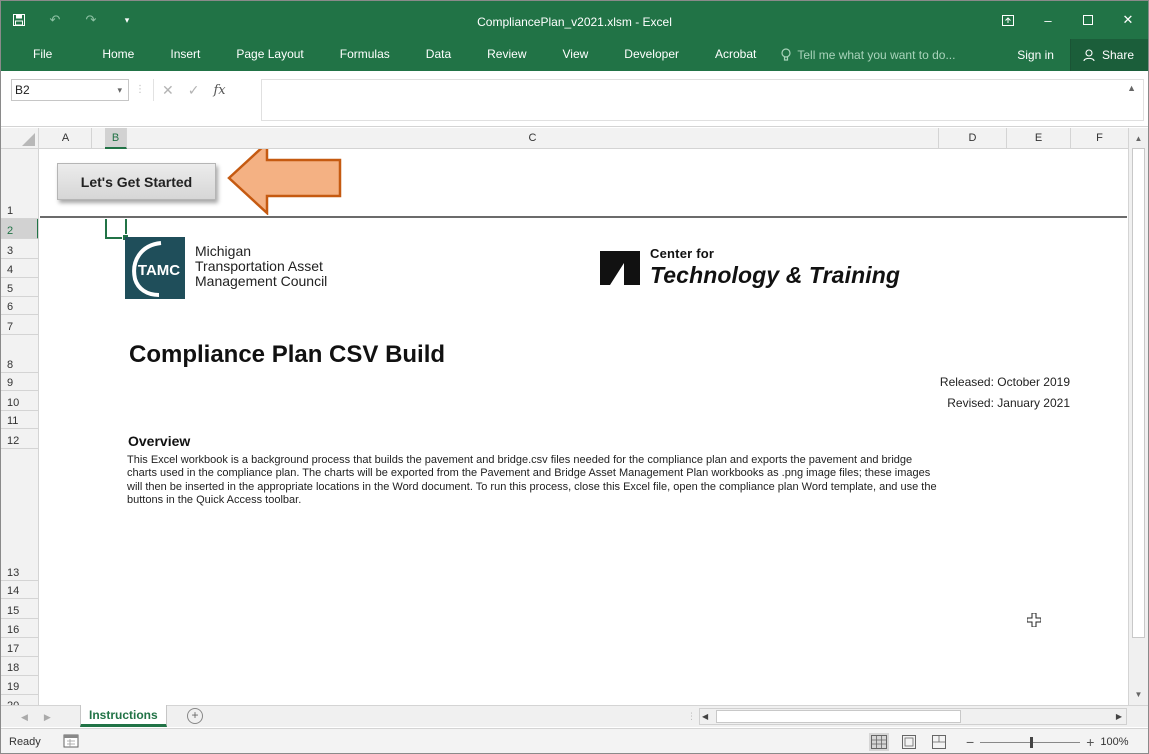 Image resolution: width=1149 pixels, height=754 pixels. What do you see at coordinates (19, 20) in the screenshot?
I see `save-icon` at bounding box center [19, 20].